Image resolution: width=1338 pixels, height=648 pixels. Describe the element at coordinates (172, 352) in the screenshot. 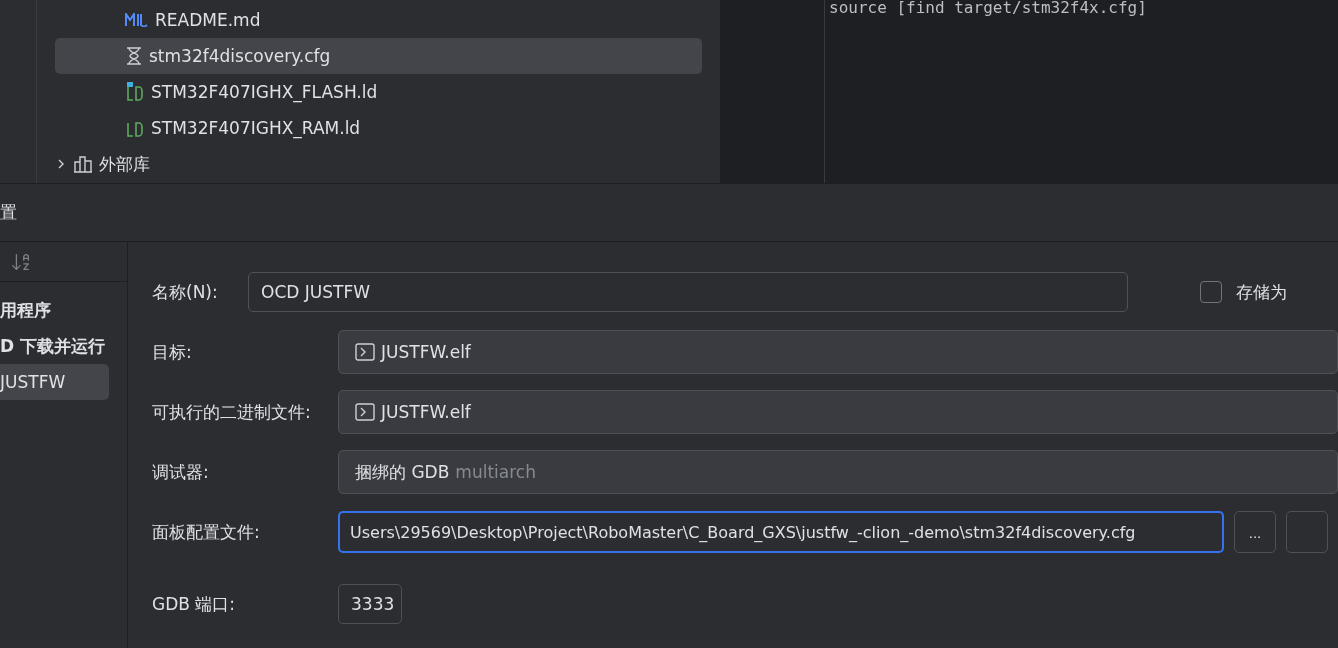

I see `field-label: 目标:` at that location.